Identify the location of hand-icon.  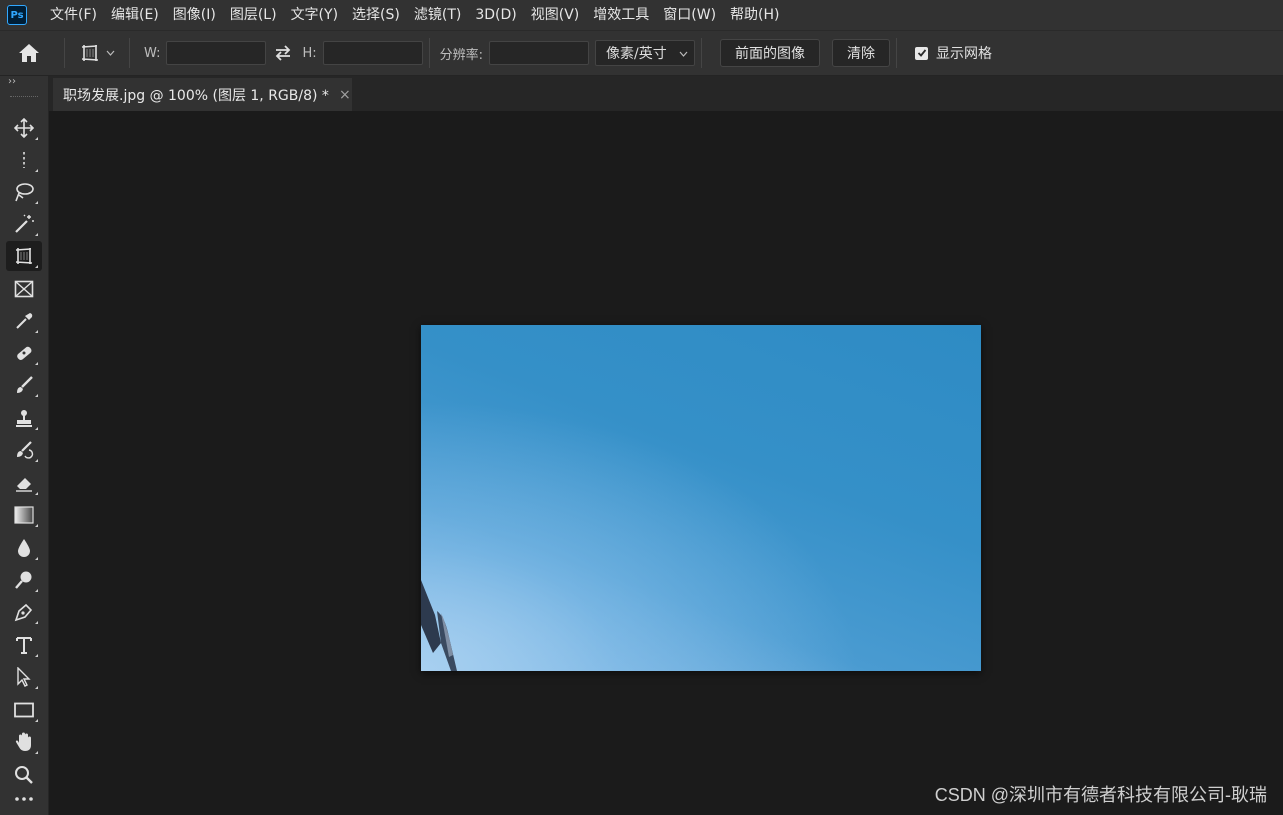
(23, 741).